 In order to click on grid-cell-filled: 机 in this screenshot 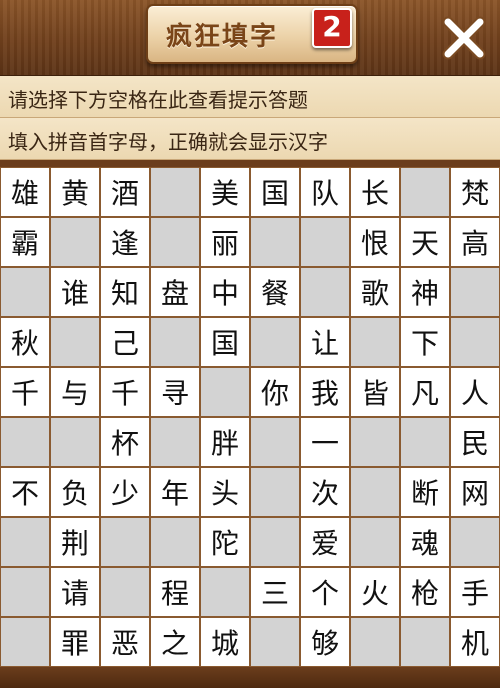, I will do `click(475, 642)`.